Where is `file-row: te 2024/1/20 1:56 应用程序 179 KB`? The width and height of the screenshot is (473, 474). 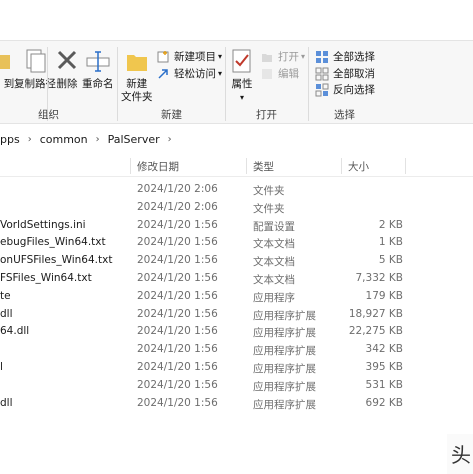 file-row: te 2024/1/20 1:56 应用程序 179 KB is located at coordinates (236, 297).